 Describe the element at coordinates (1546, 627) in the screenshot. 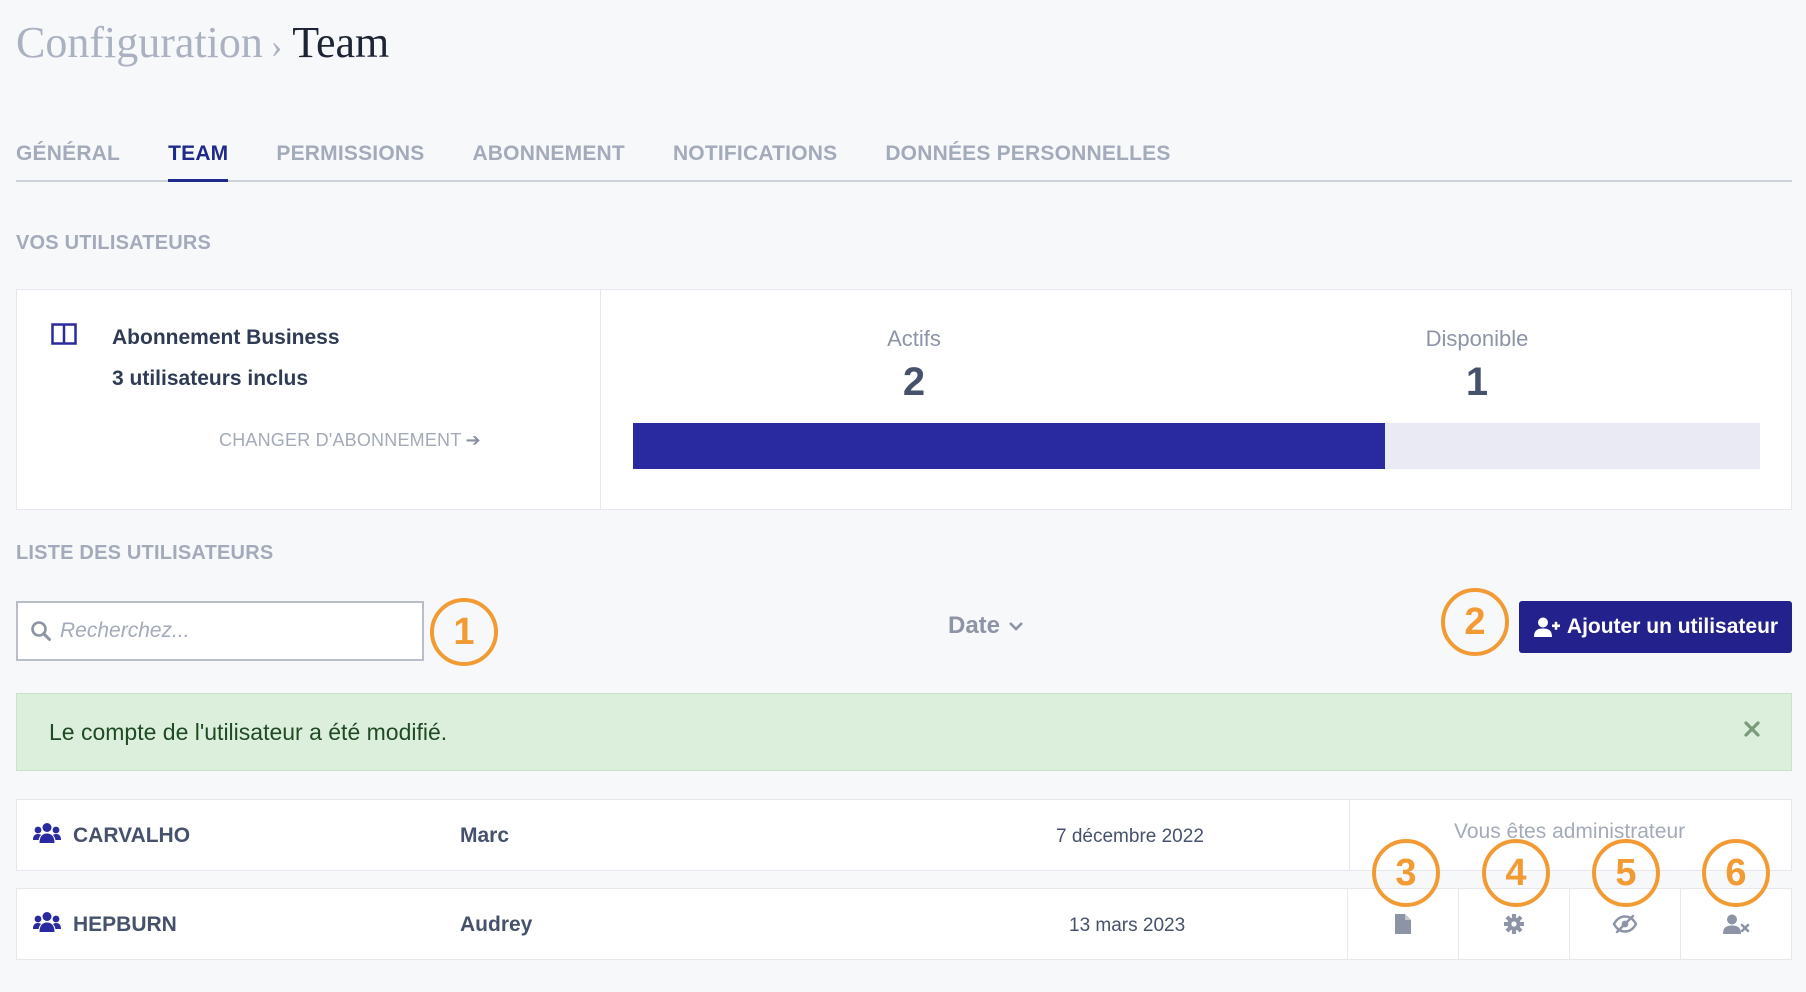

I see `user-plus-icon` at that location.